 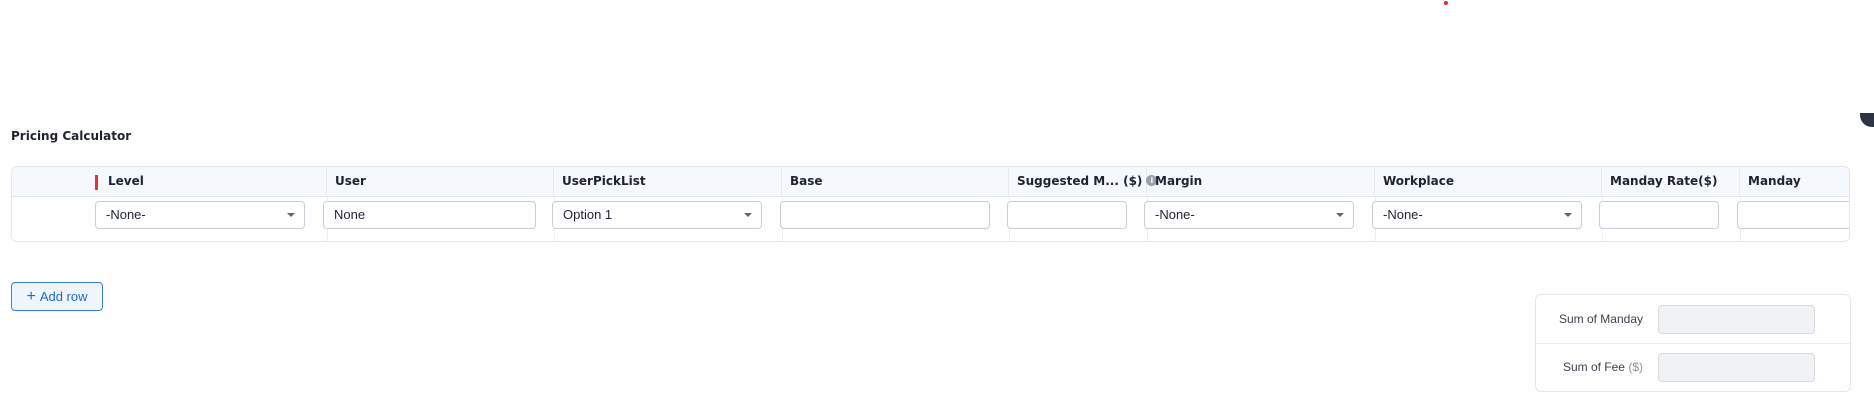 I want to click on sum-manday-field, so click(x=1736, y=319).